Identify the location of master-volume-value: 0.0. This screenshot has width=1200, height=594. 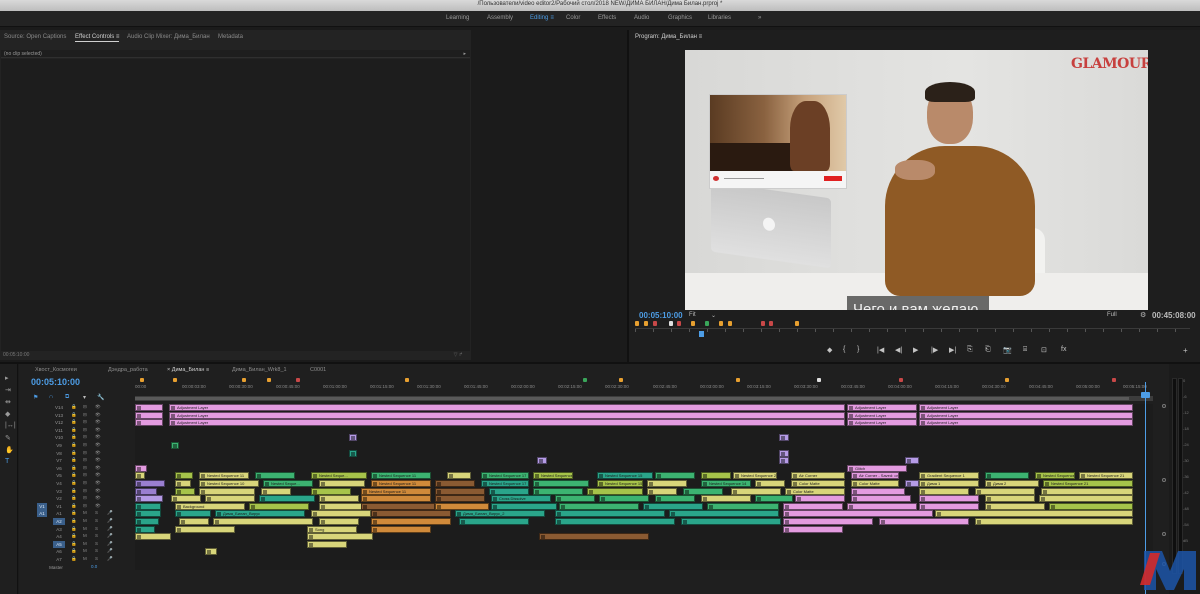
(94, 566).